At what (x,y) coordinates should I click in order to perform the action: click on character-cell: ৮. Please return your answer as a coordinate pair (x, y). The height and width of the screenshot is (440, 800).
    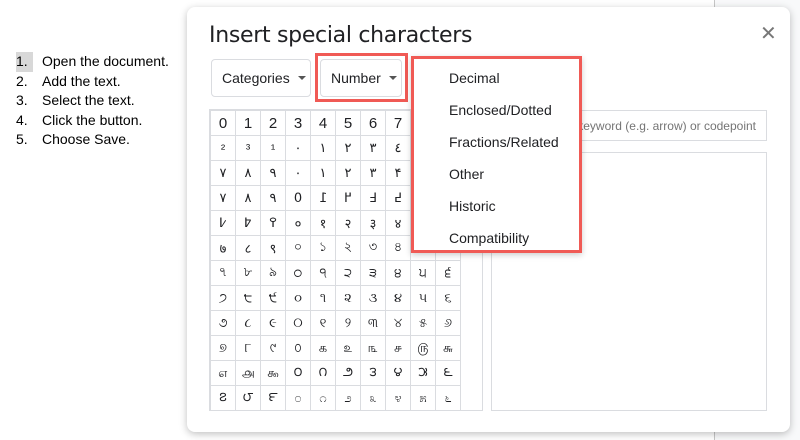
    Looking at the image, I should click on (248, 273).